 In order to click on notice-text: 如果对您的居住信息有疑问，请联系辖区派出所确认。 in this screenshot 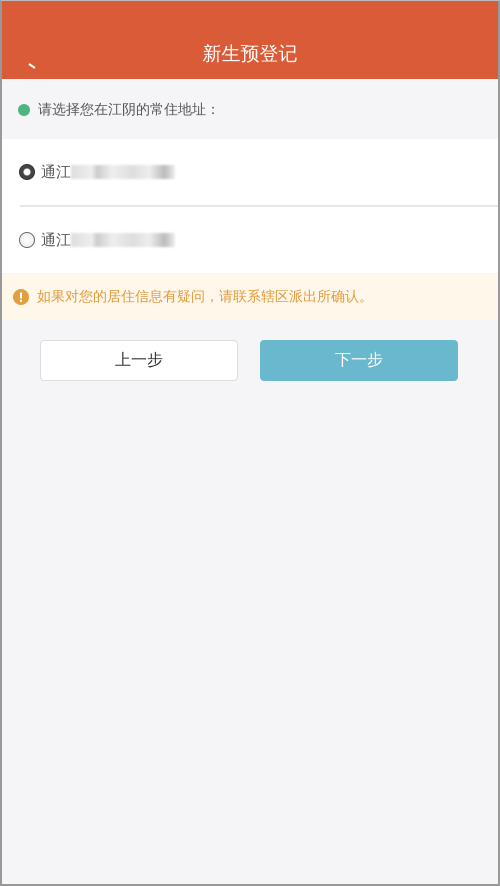, I will do `click(205, 297)`.